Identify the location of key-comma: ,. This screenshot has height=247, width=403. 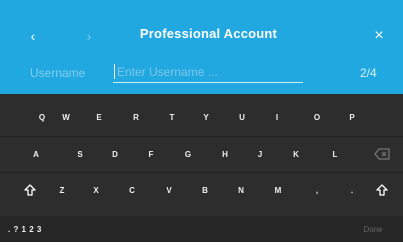
(317, 190).